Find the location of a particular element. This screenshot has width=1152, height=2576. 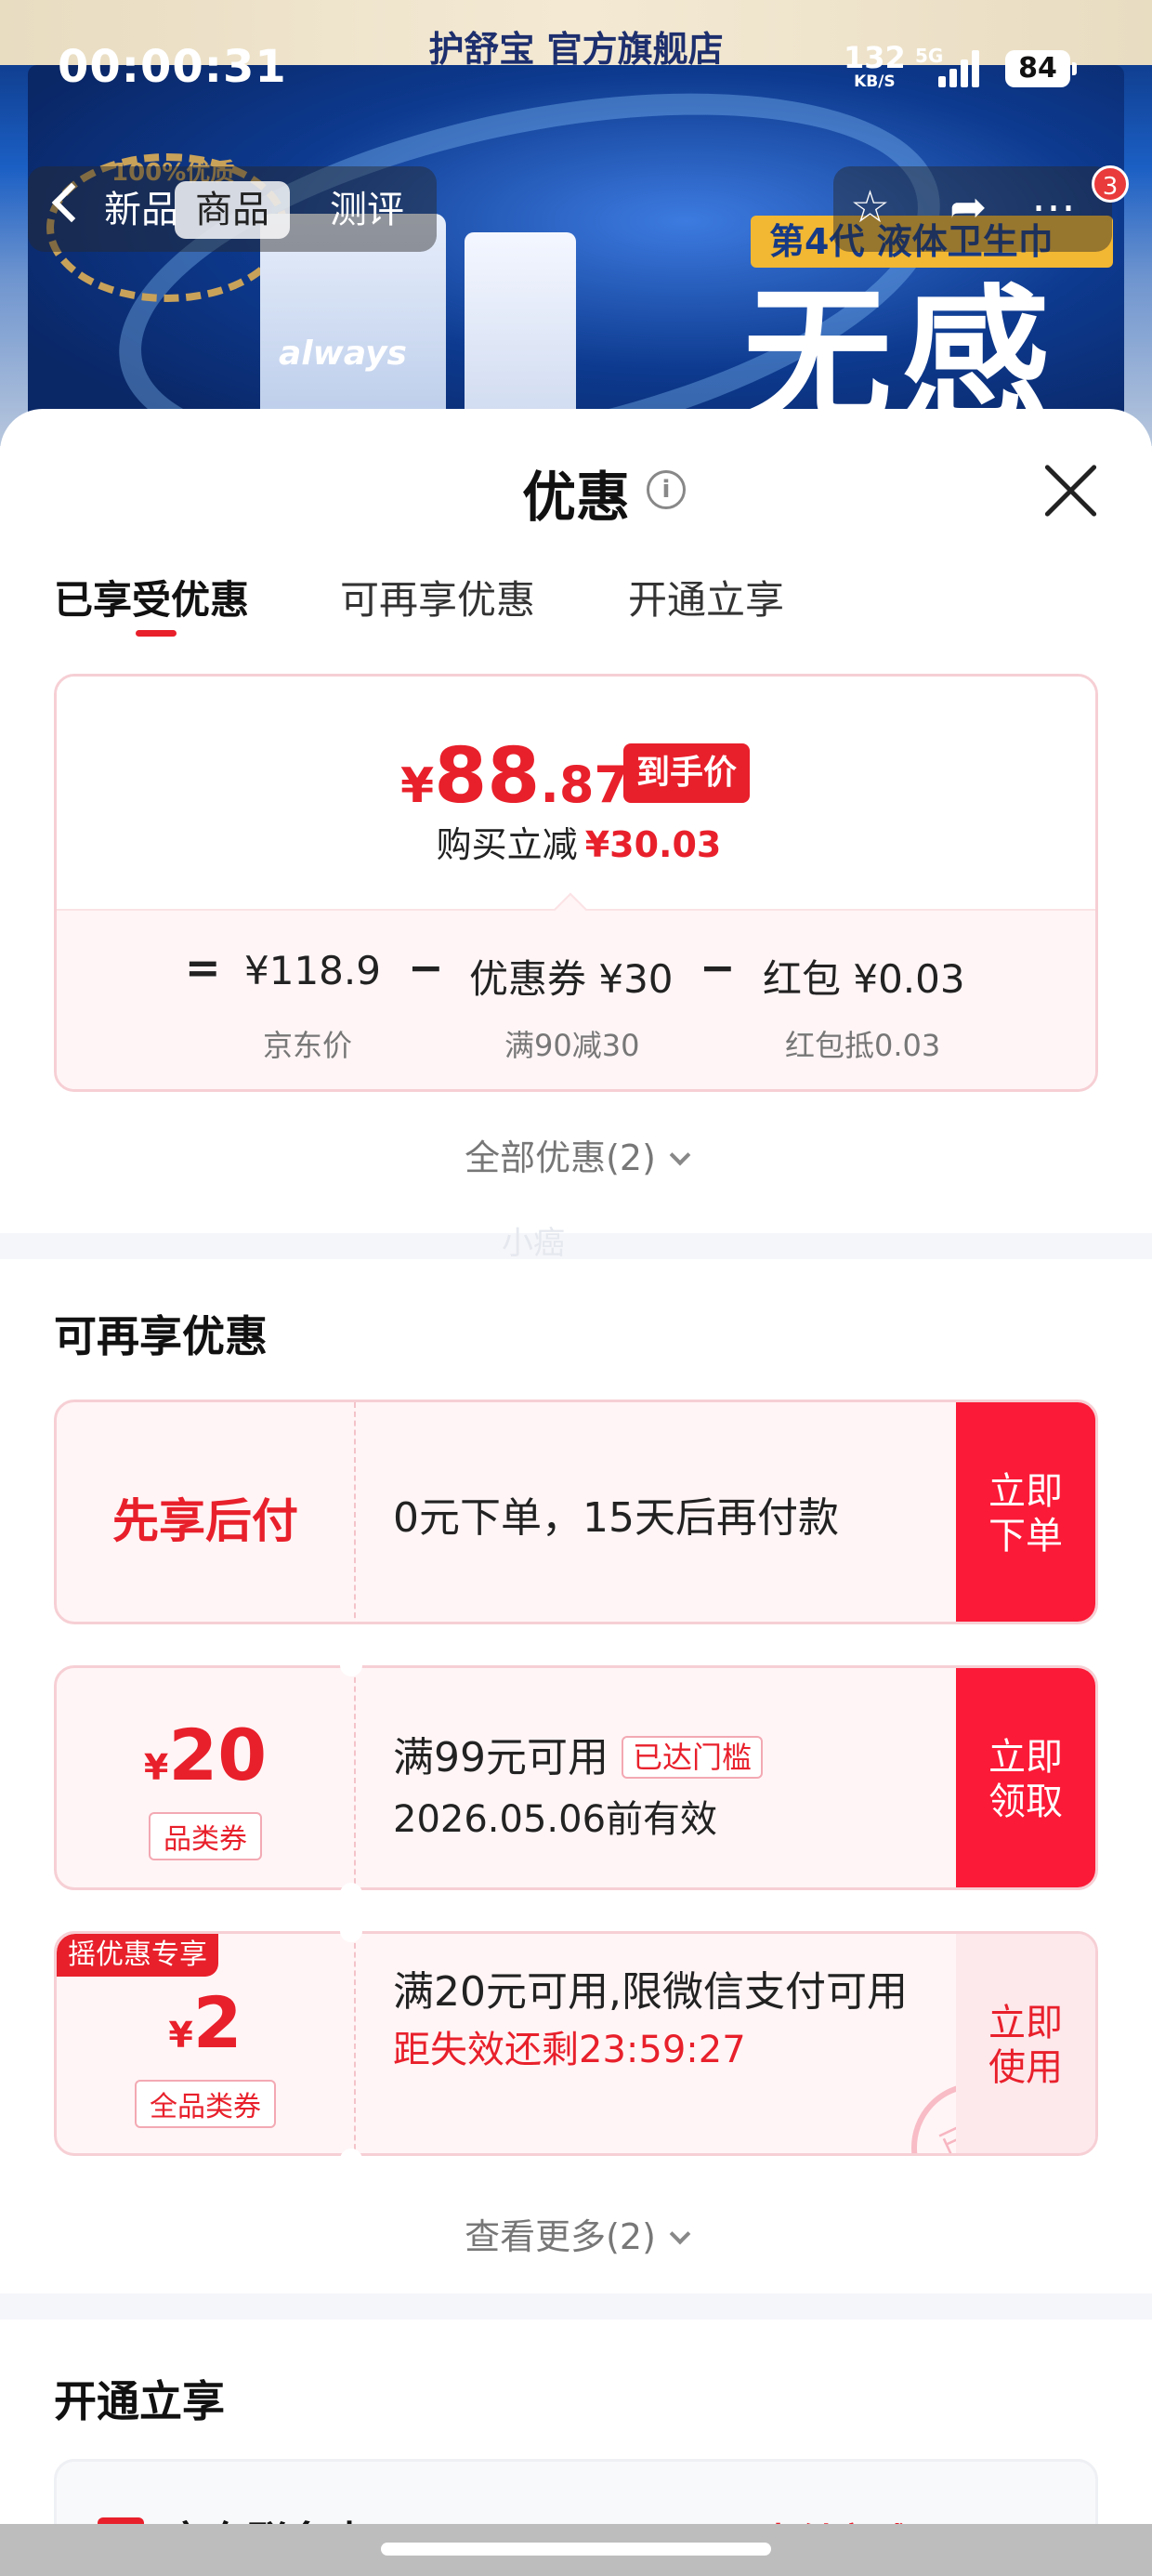

offer-left: ¥2 全品类券 is located at coordinates (205, 2043).